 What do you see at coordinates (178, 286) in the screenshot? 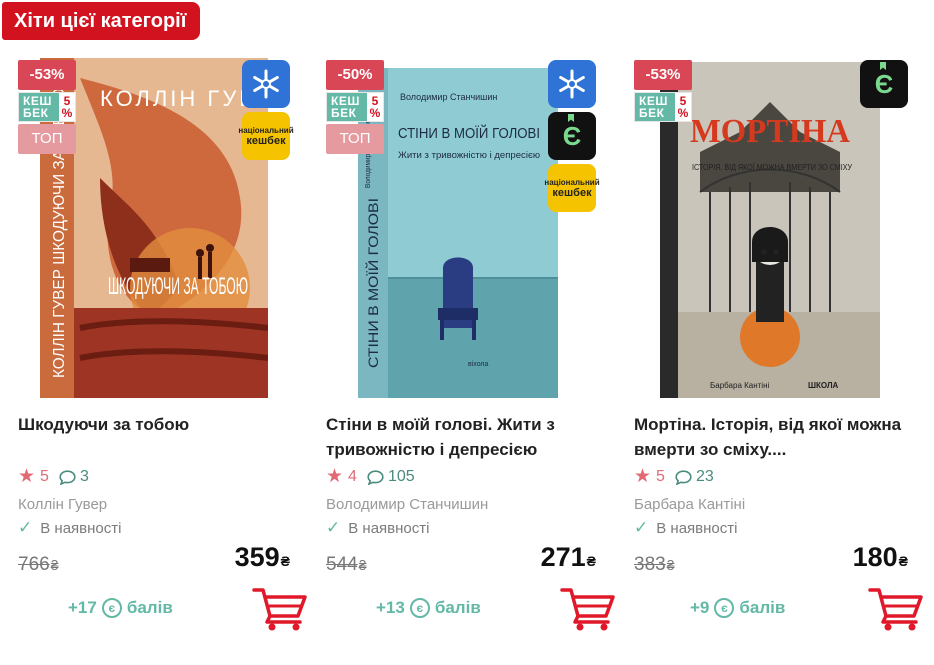
I see `cover-title-text: ШКОДУЮЧИ ЗА ТОБОЮ` at bounding box center [178, 286].